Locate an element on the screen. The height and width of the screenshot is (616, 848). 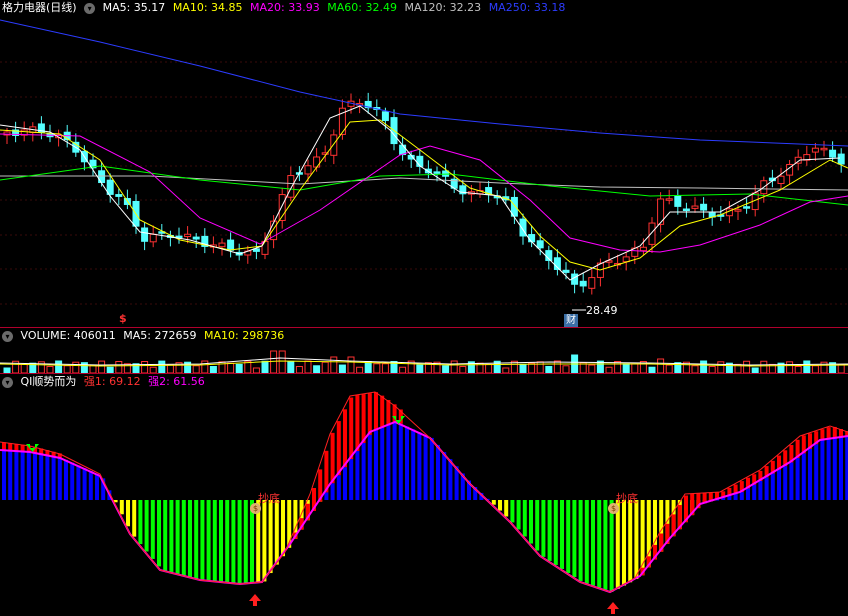
stock-title: 格力电器(日线) is located at coordinates (39, 7).